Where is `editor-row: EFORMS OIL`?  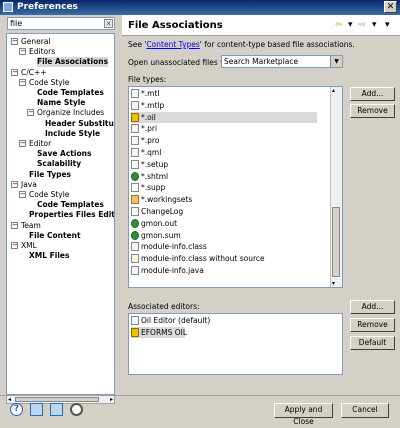 editor-row: EFORMS OIL is located at coordinates (159, 332).